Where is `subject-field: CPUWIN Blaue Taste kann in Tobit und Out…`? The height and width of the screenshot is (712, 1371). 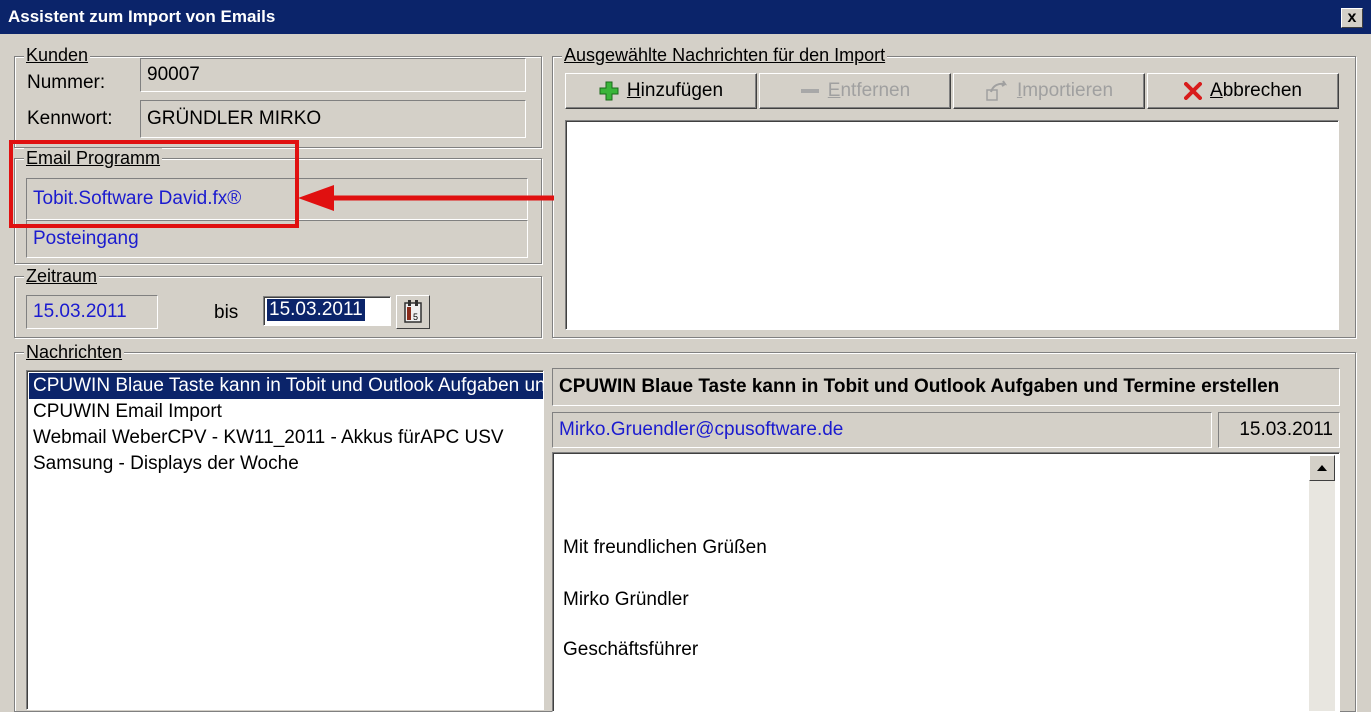
subject-field: CPUWIN Blaue Taste kann in Tobit und Out… is located at coordinates (946, 387).